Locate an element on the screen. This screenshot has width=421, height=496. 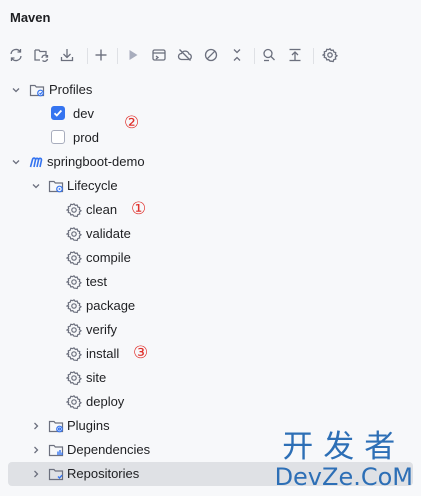
profile-checkbox-checked is located at coordinates (58, 113).